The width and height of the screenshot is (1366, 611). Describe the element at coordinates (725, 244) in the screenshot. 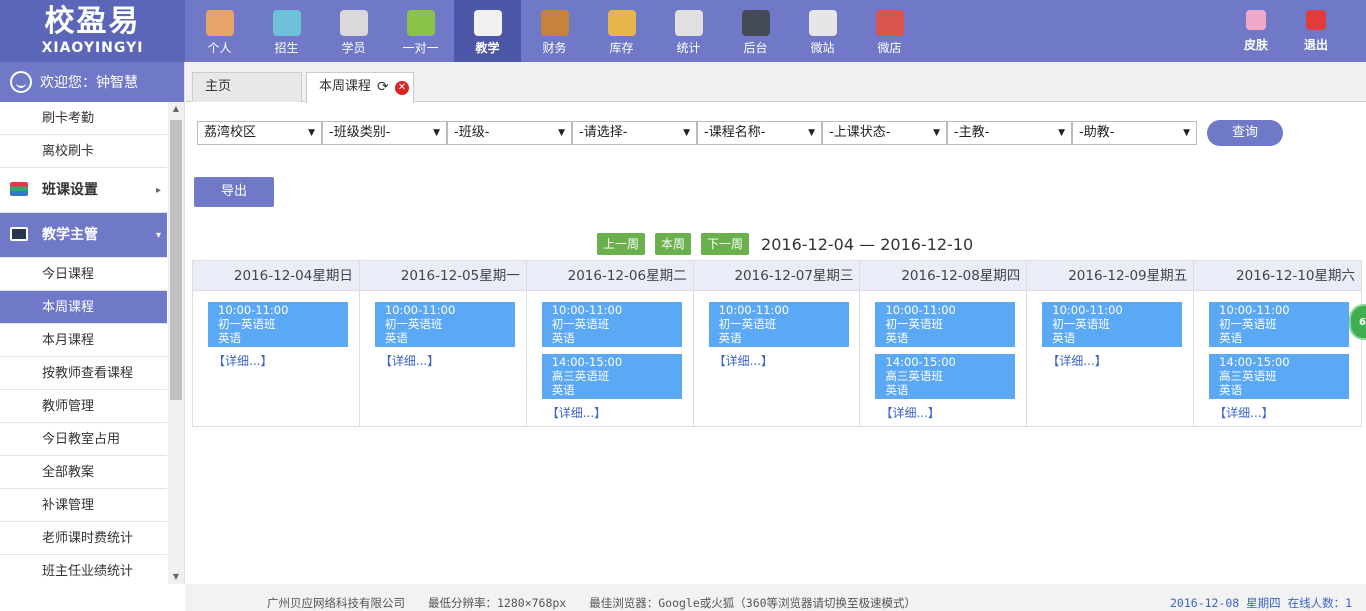

I see `next-week-button: 下一周` at that location.